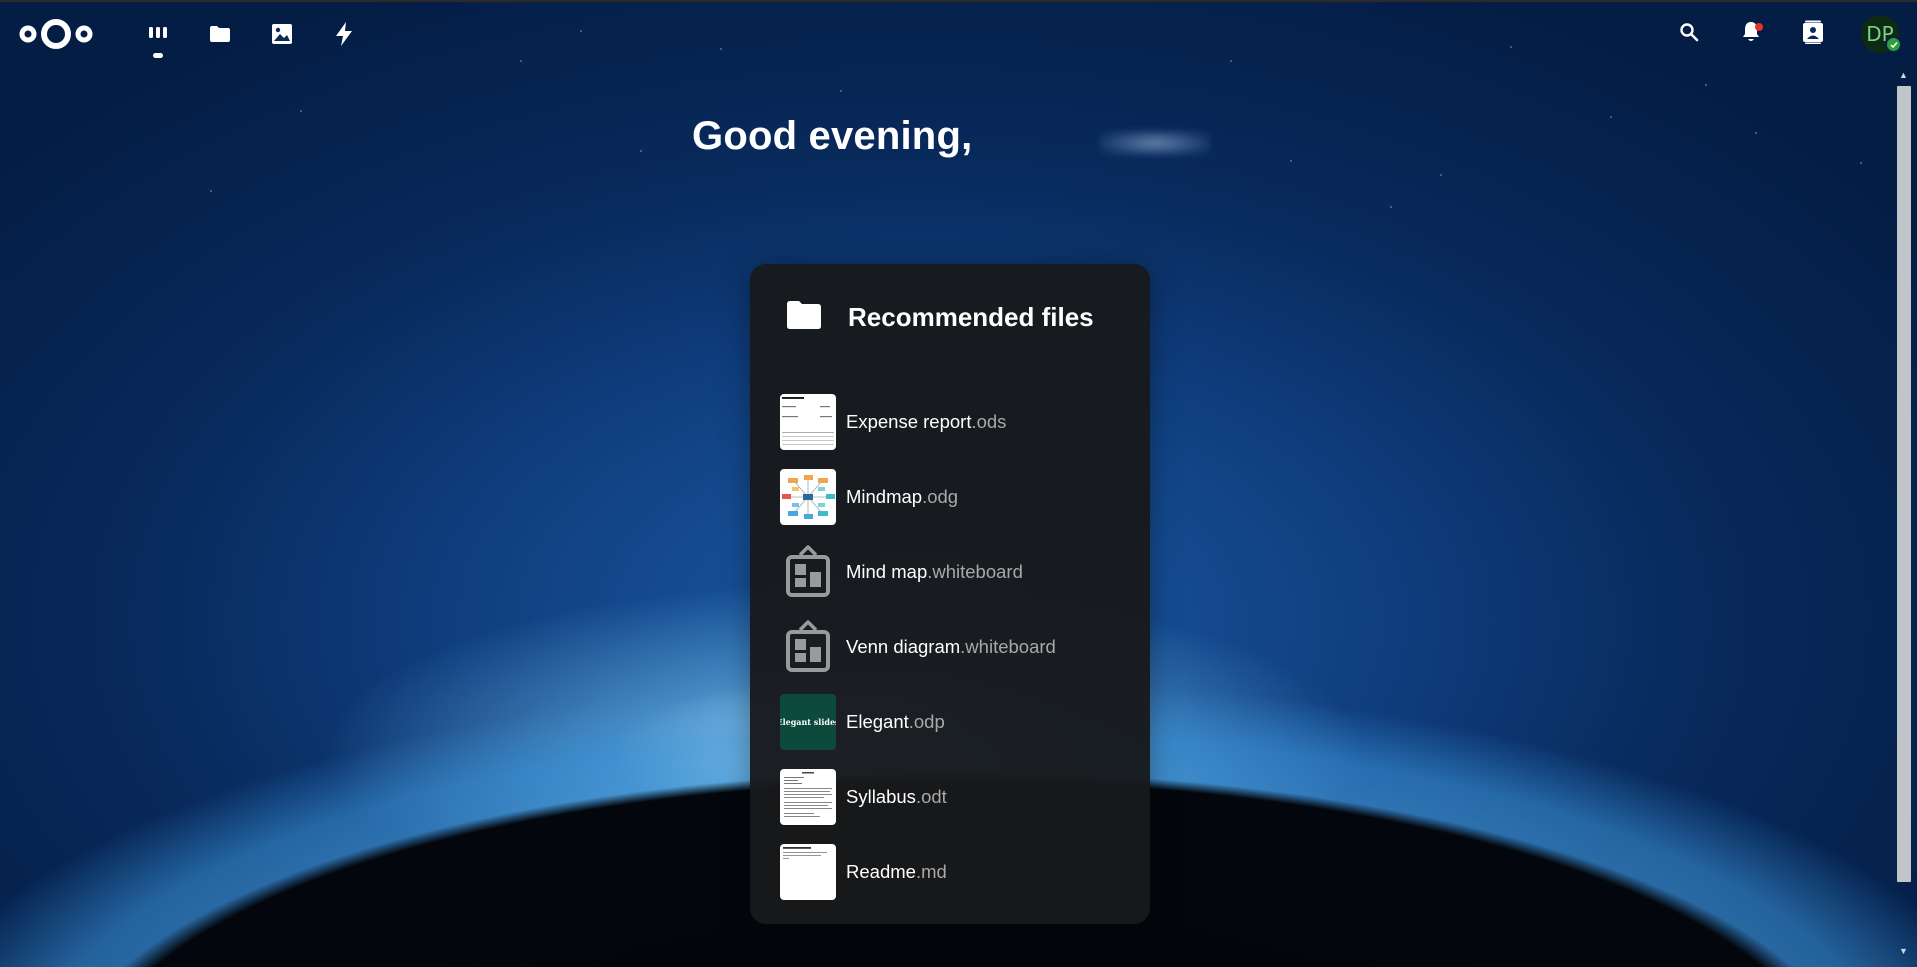 This screenshot has width=1917, height=967. I want to click on unified-search-button, so click(1689, 34).